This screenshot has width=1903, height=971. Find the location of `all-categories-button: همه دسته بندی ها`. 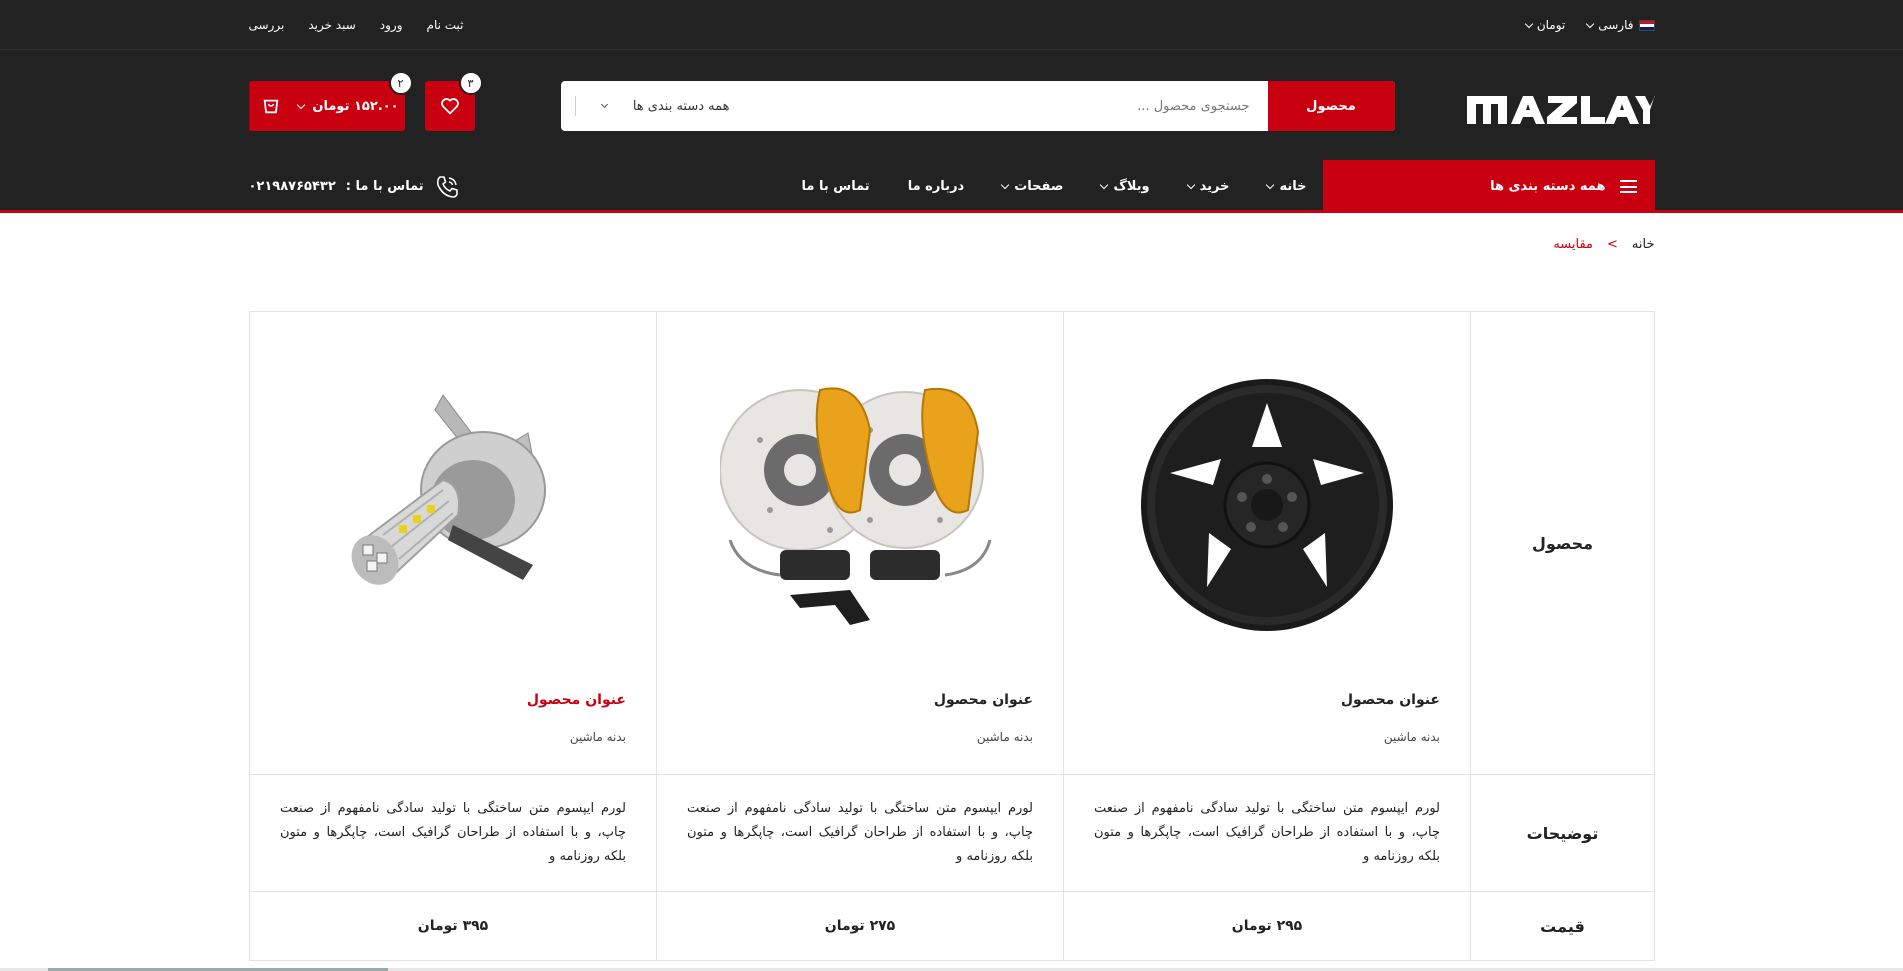

all-categories-button: همه دسته بندی ها is located at coordinates (1488, 186).